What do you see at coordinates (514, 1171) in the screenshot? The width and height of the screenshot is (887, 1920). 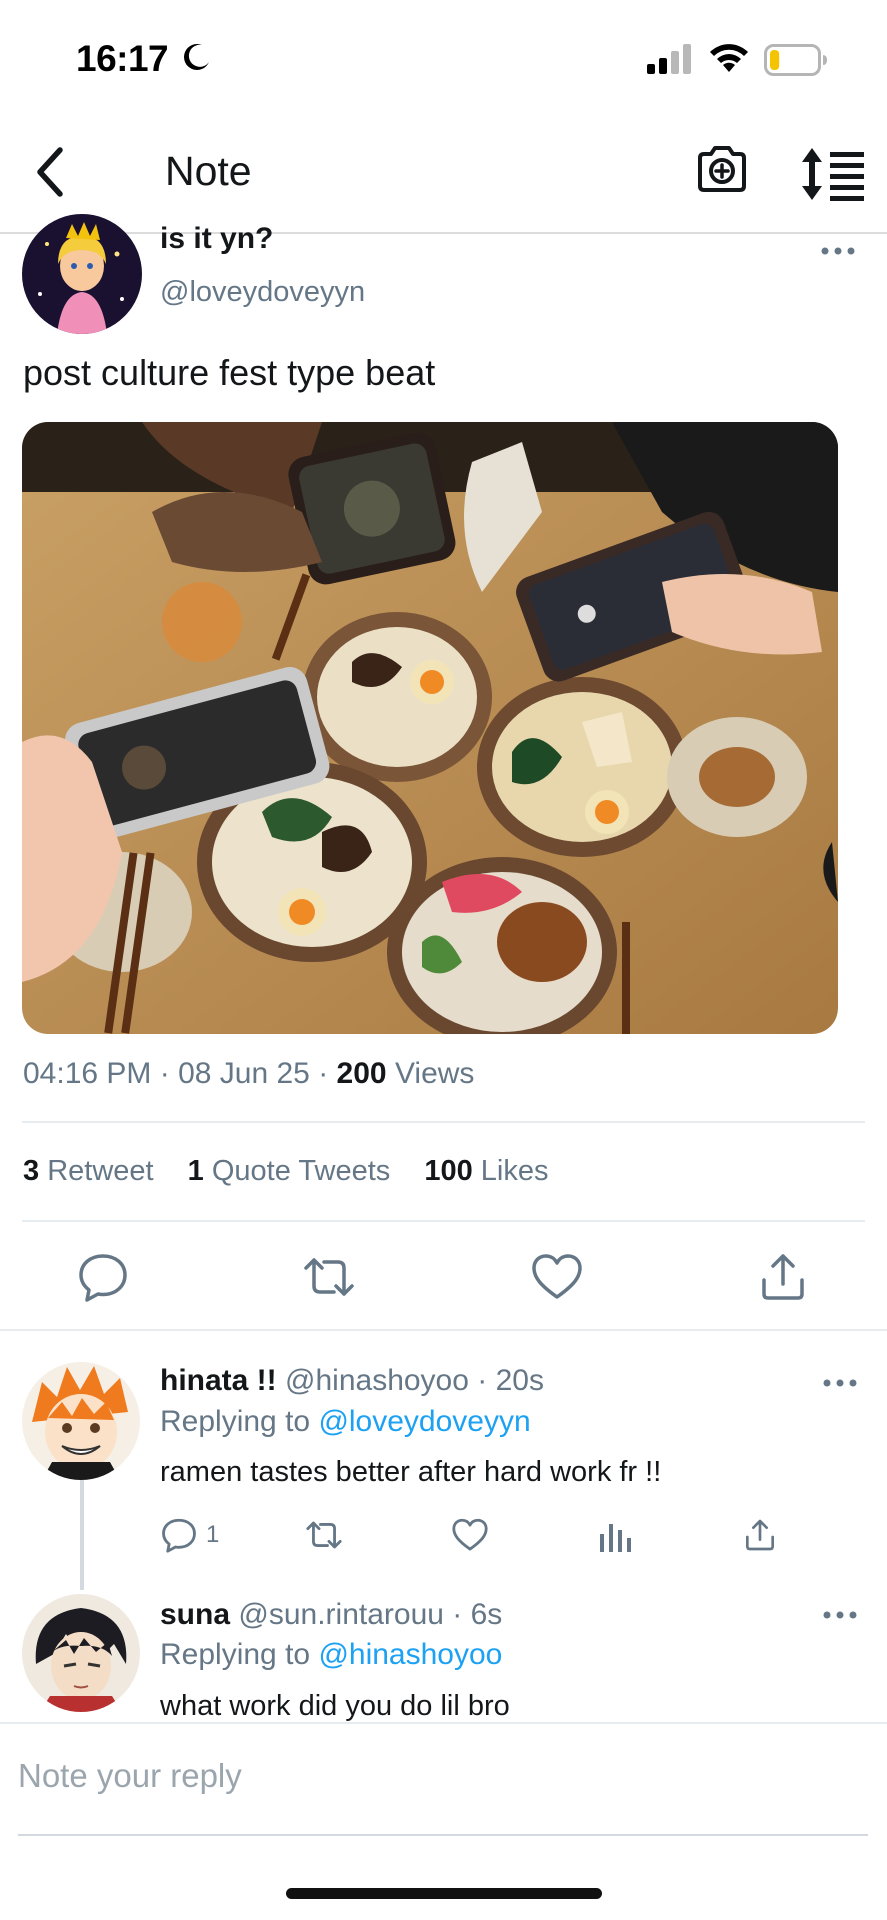 I see `likes-label: Likes` at bounding box center [514, 1171].